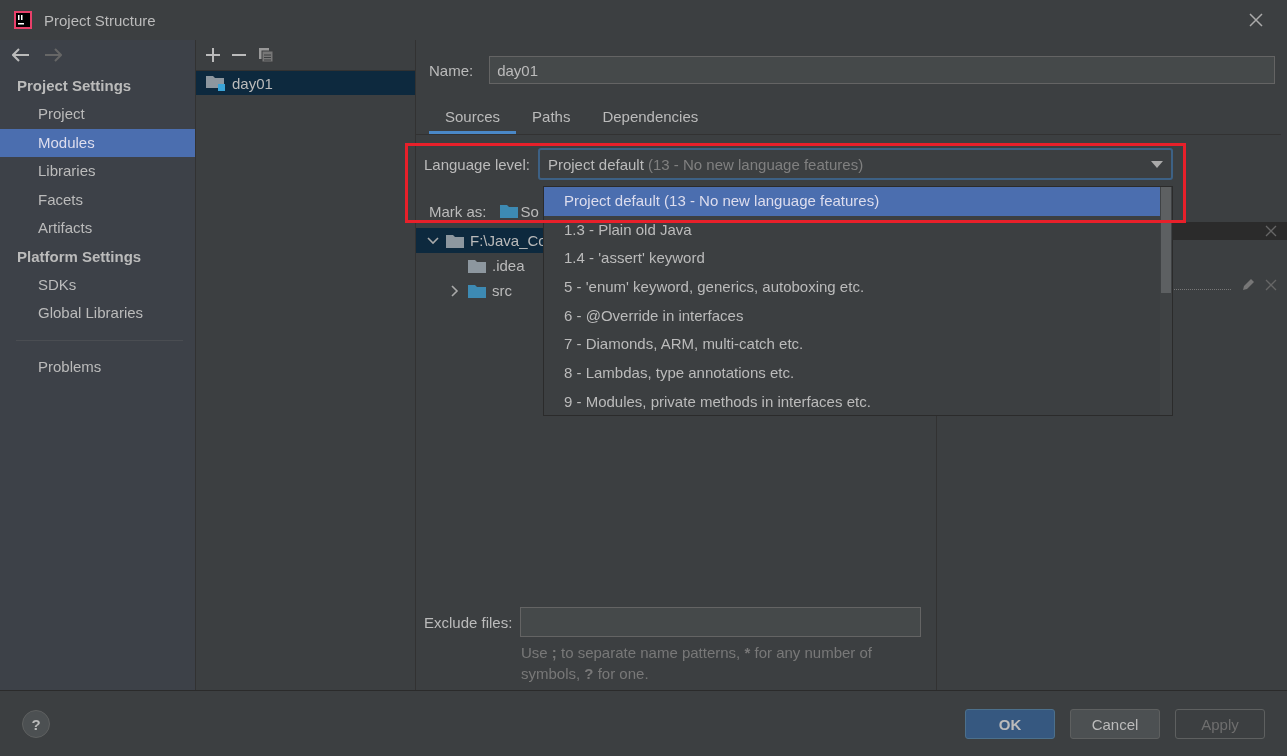 The height and width of the screenshot is (756, 1287). I want to click on app-logo-icon, so click(23, 20).